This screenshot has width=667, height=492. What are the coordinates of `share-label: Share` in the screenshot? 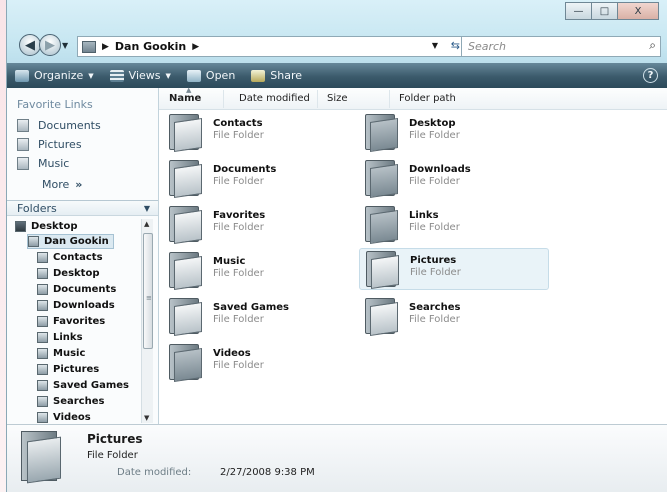 It's located at (286, 75).